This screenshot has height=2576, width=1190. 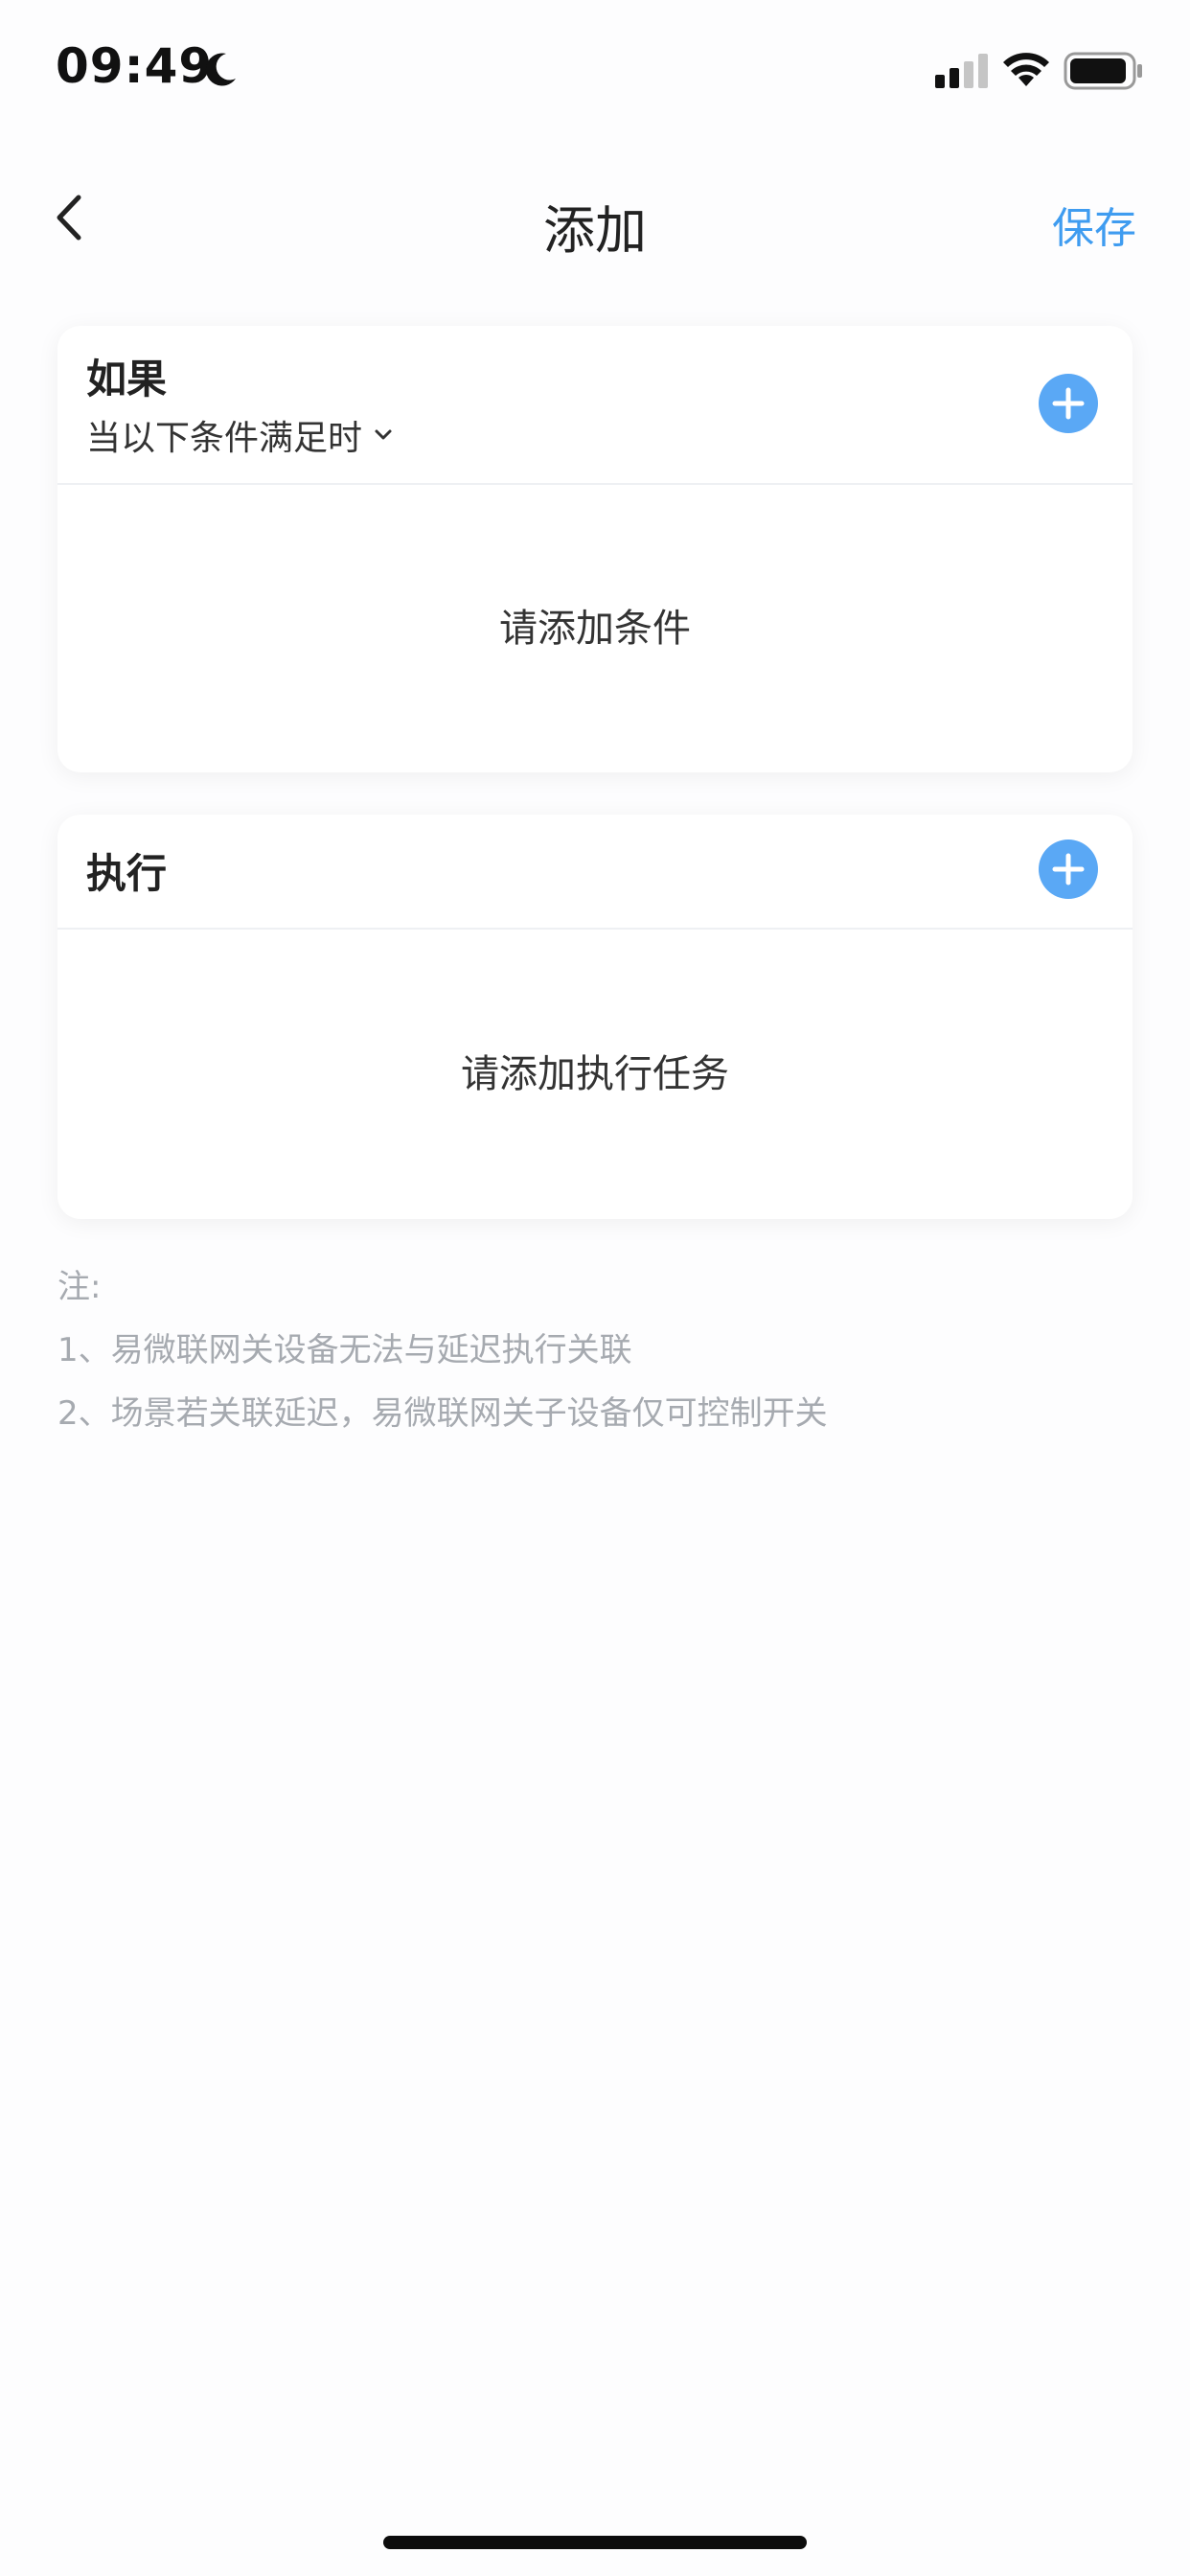 I want to click on wifi-icon, so click(x=1026, y=69).